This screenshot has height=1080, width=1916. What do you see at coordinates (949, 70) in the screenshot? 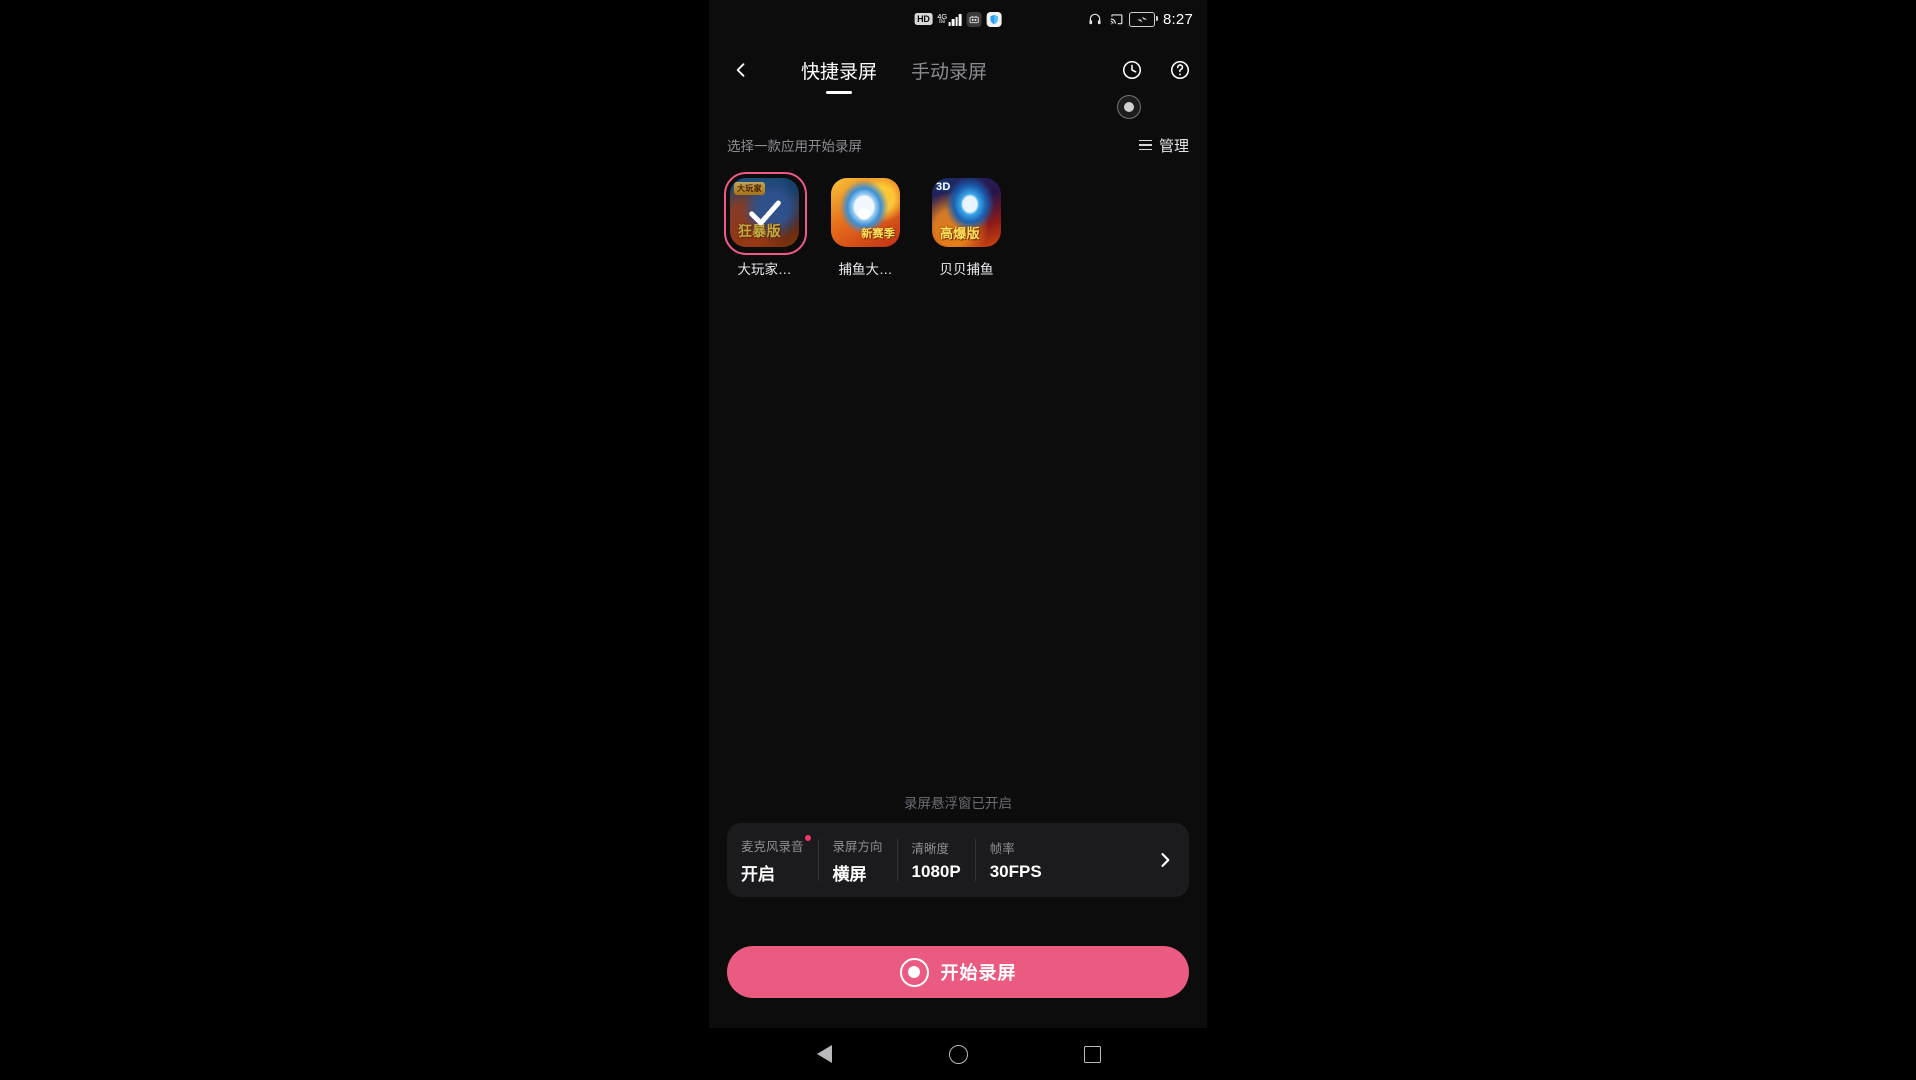
I see `tab-manual-record: 手动录屏` at bounding box center [949, 70].